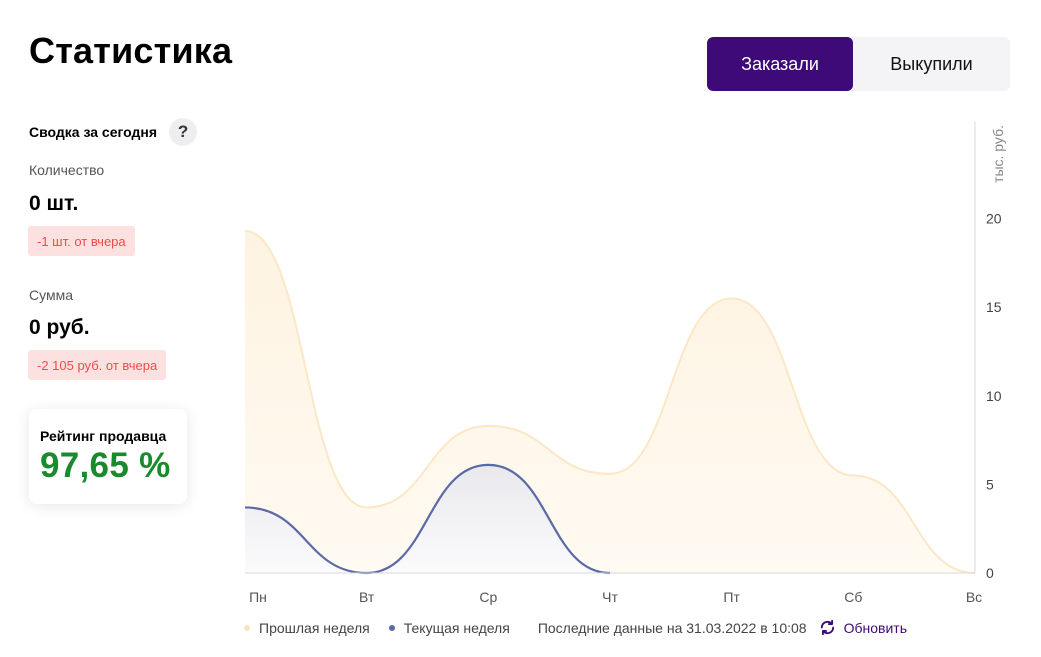 This screenshot has width=1041, height=657. What do you see at coordinates (731, 597) in the screenshot?
I see `x-tick-label: Пт` at bounding box center [731, 597].